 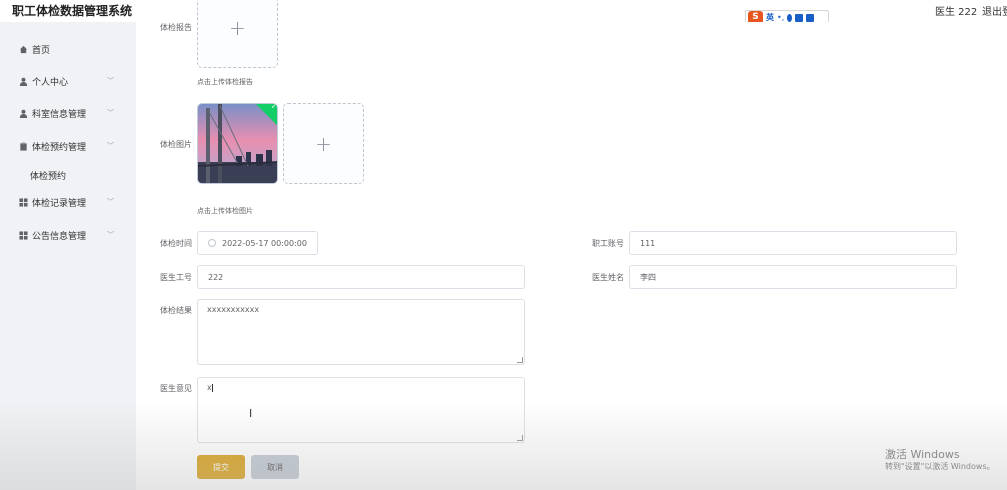 I want to click on account-label: 职工账号, so click(x=608, y=243).